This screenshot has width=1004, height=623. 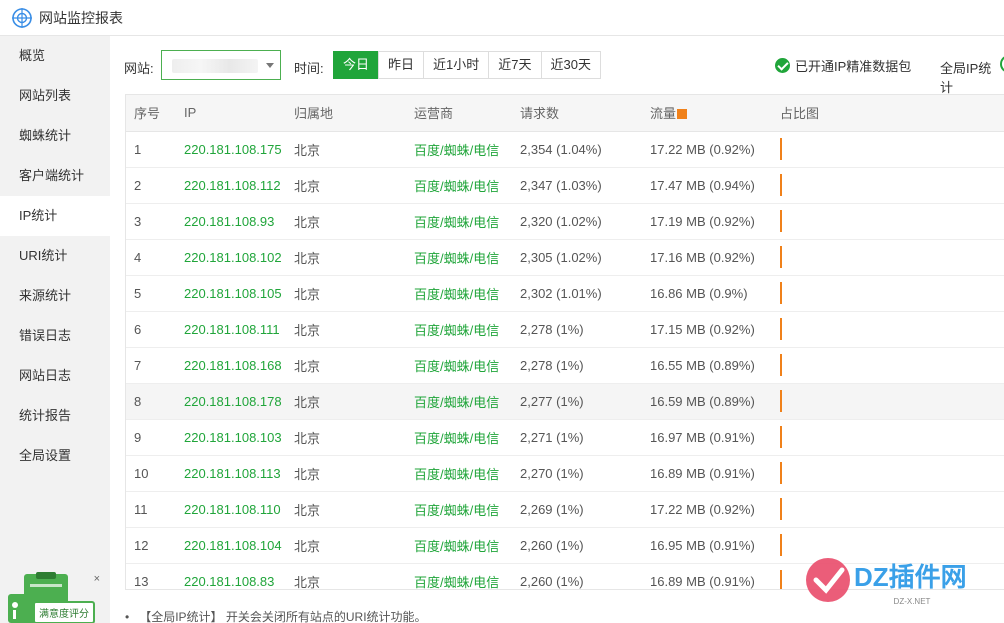 I want to click on site-select-value, so click(x=215, y=66).